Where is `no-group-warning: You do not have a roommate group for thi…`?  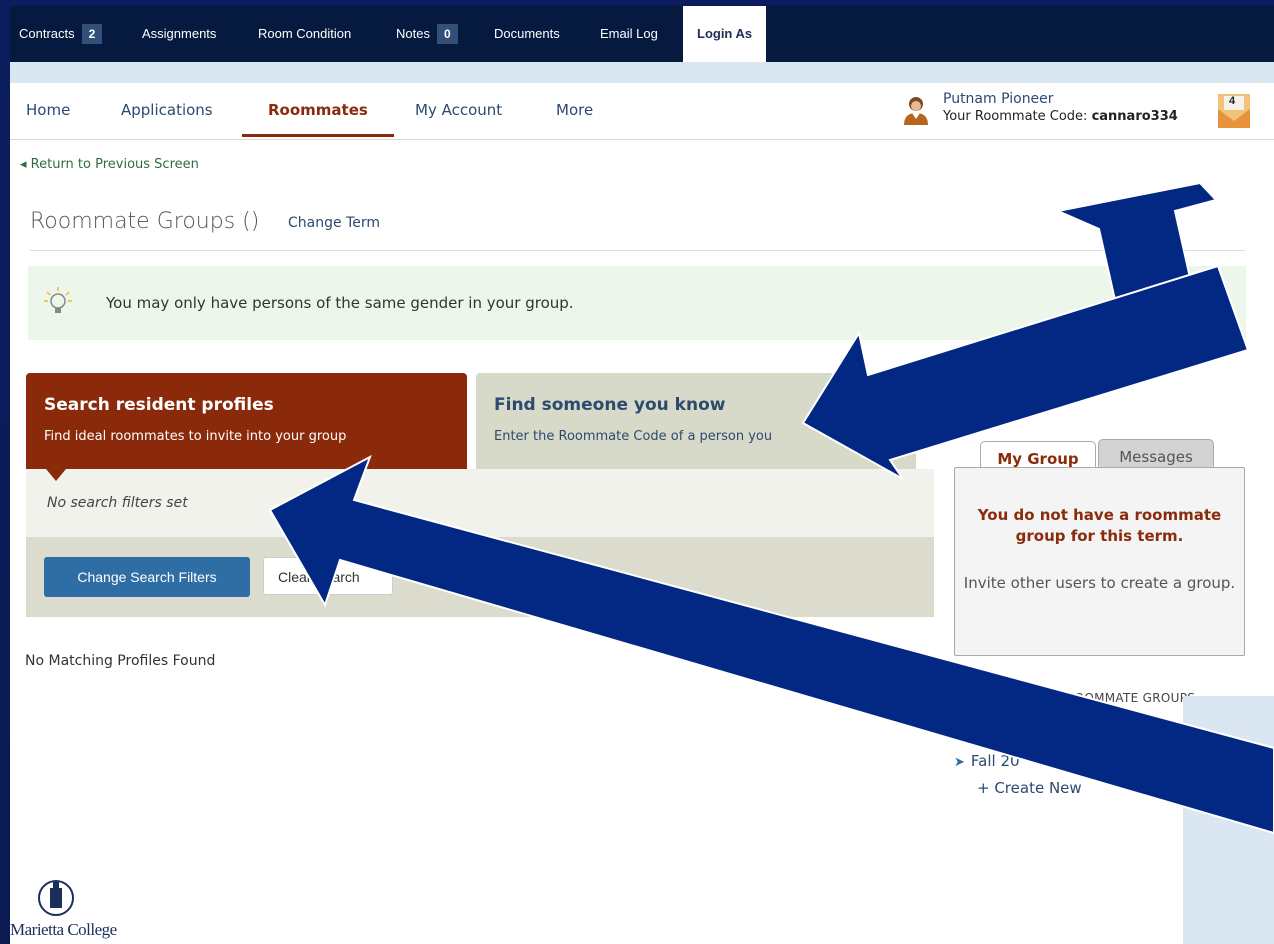
no-group-warning: You do not have a roommate group for thi… is located at coordinates (1099, 525).